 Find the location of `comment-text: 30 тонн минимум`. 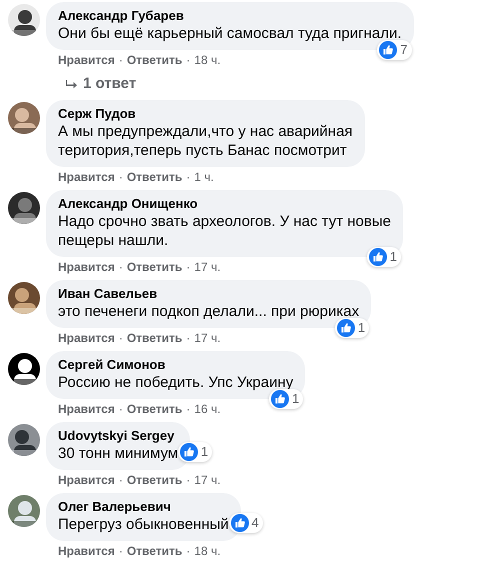

comment-text: 30 тонн минимум is located at coordinates (118, 453).